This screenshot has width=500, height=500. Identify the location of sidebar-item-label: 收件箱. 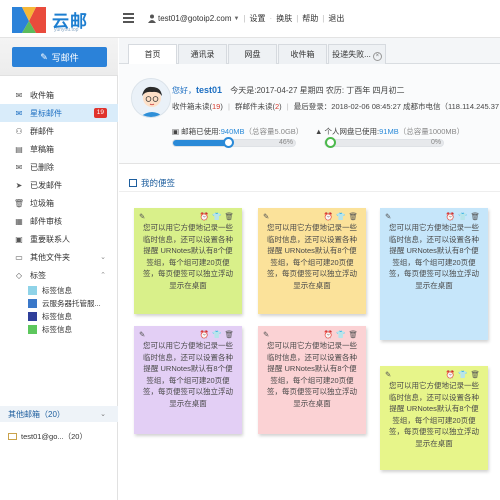
(42, 95).